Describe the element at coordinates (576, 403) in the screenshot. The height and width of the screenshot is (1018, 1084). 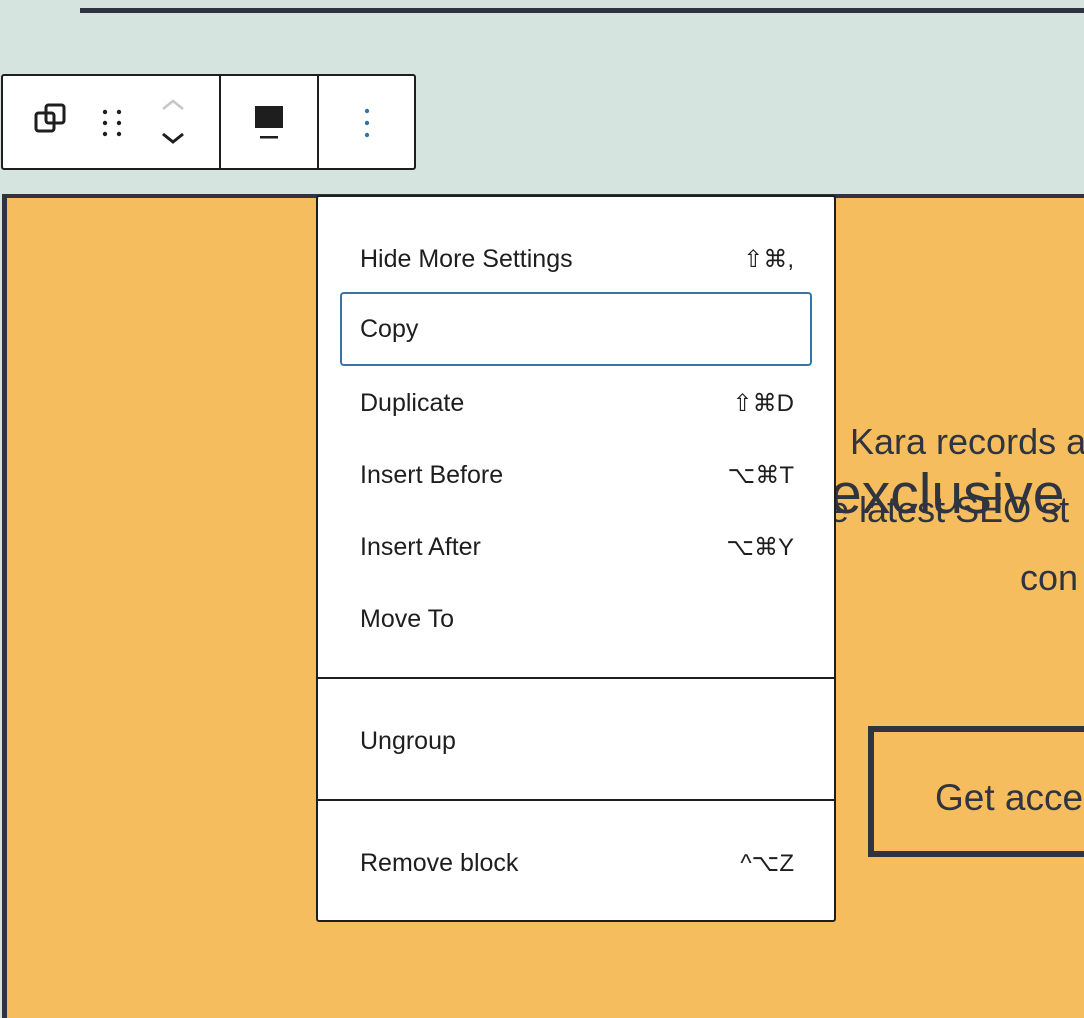
I see `menu-item-duplicate: Duplicate ⇧⌘D` at that location.